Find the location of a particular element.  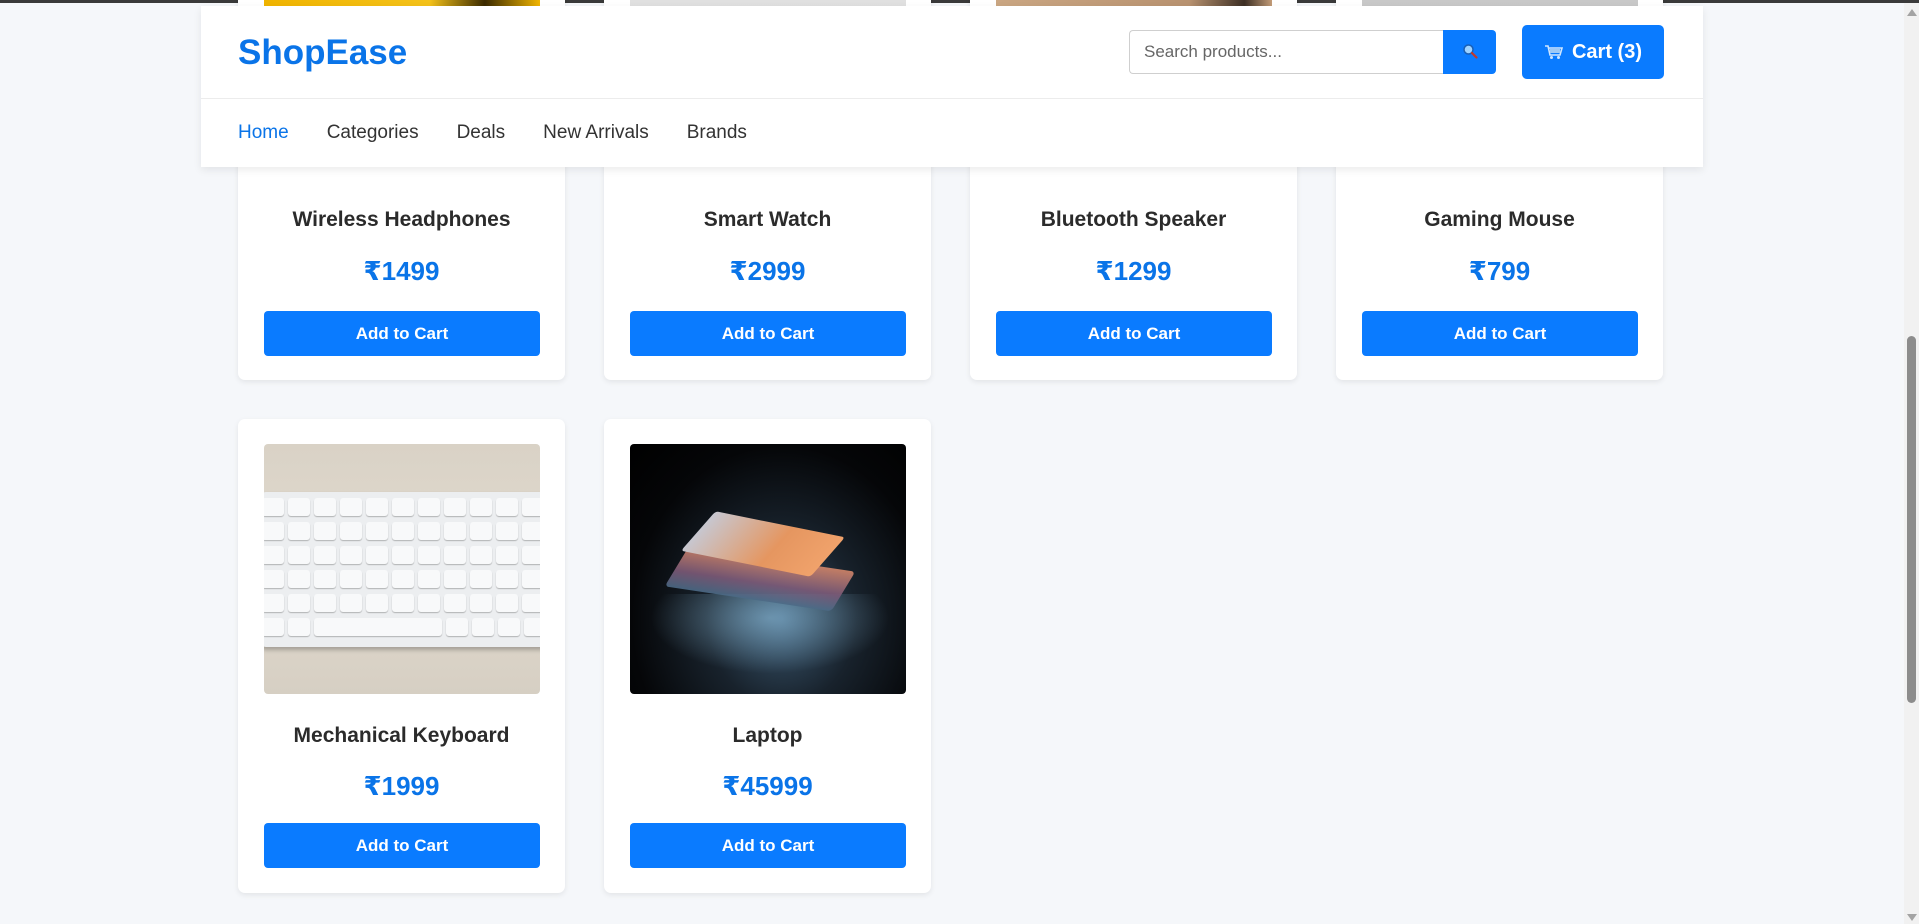

product-title: Mechanical Keyboard is located at coordinates (401, 735).